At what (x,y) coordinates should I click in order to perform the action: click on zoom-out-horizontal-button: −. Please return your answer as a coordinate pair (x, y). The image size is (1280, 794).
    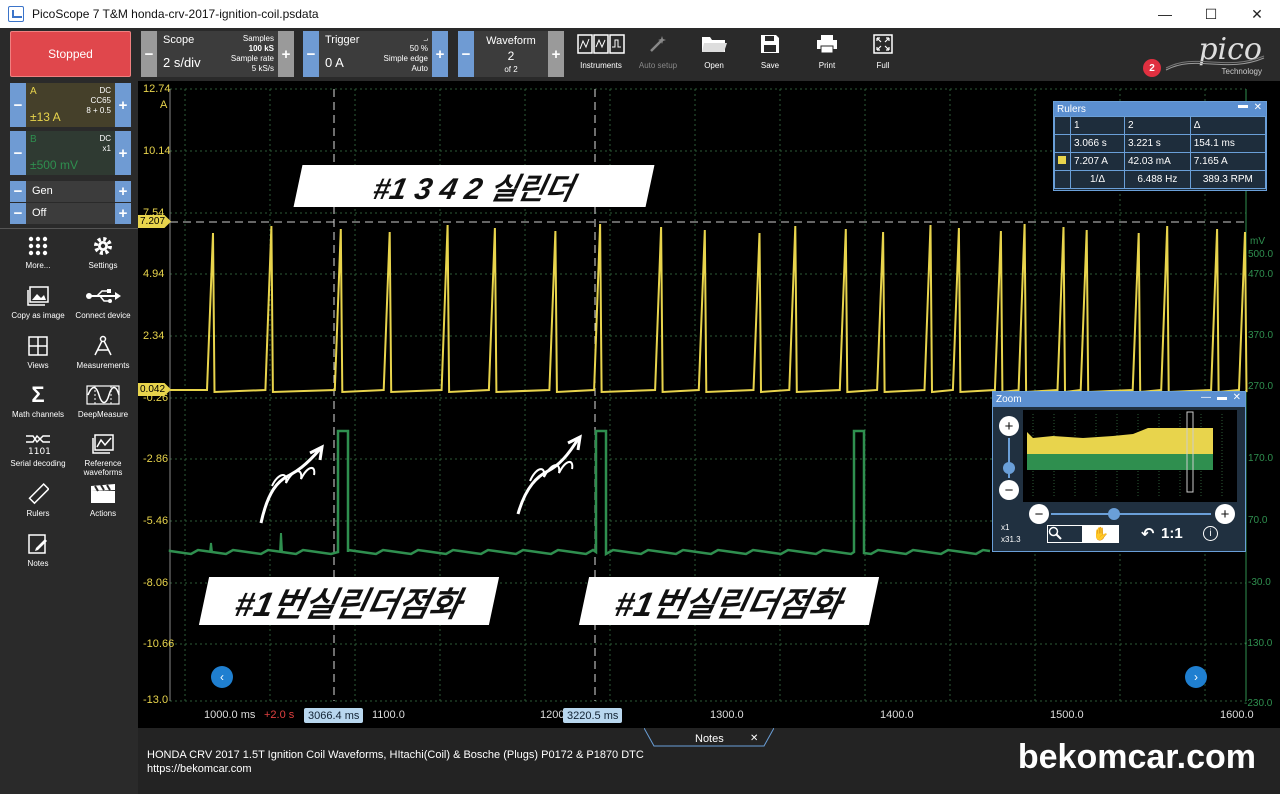
    Looking at the image, I should click on (1039, 514).